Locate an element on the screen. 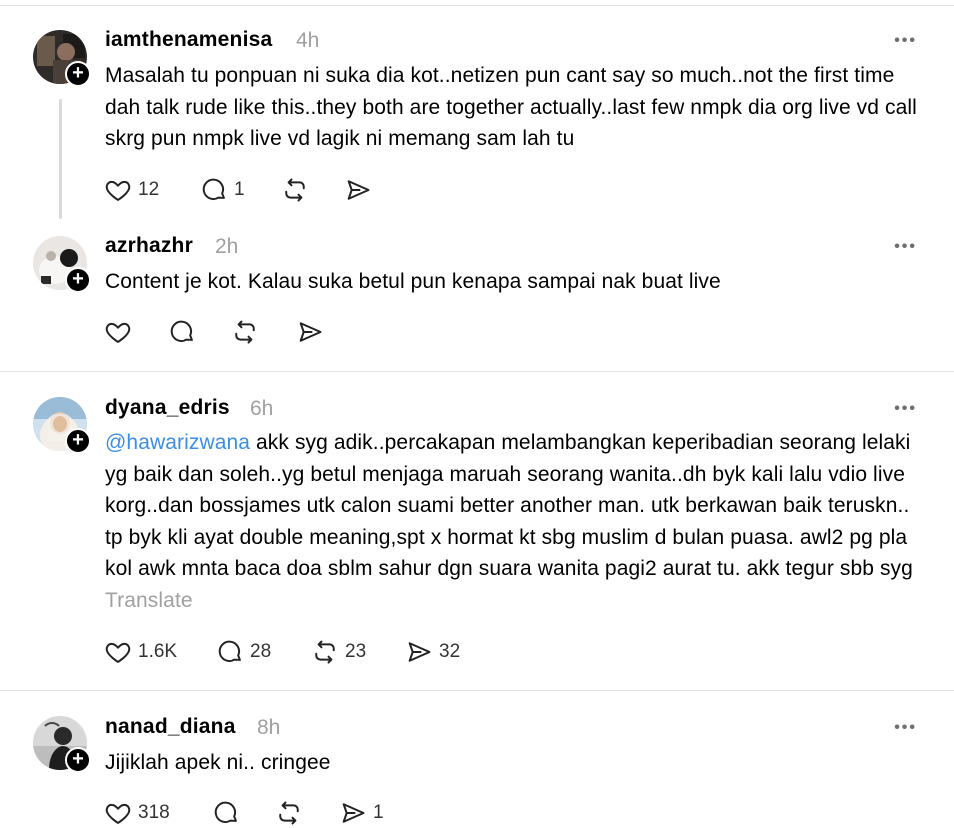 The width and height of the screenshot is (954, 828). post-time: 6h is located at coordinates (262, 408).